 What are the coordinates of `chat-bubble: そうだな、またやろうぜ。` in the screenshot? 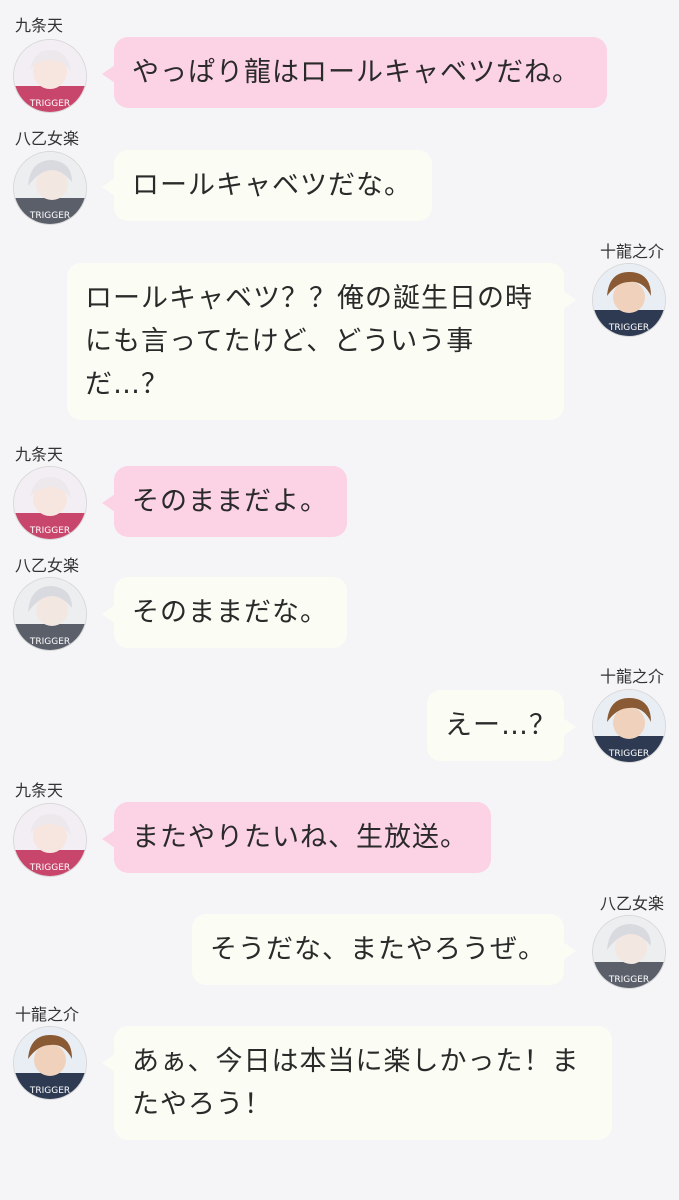 It's located at (384, 949).